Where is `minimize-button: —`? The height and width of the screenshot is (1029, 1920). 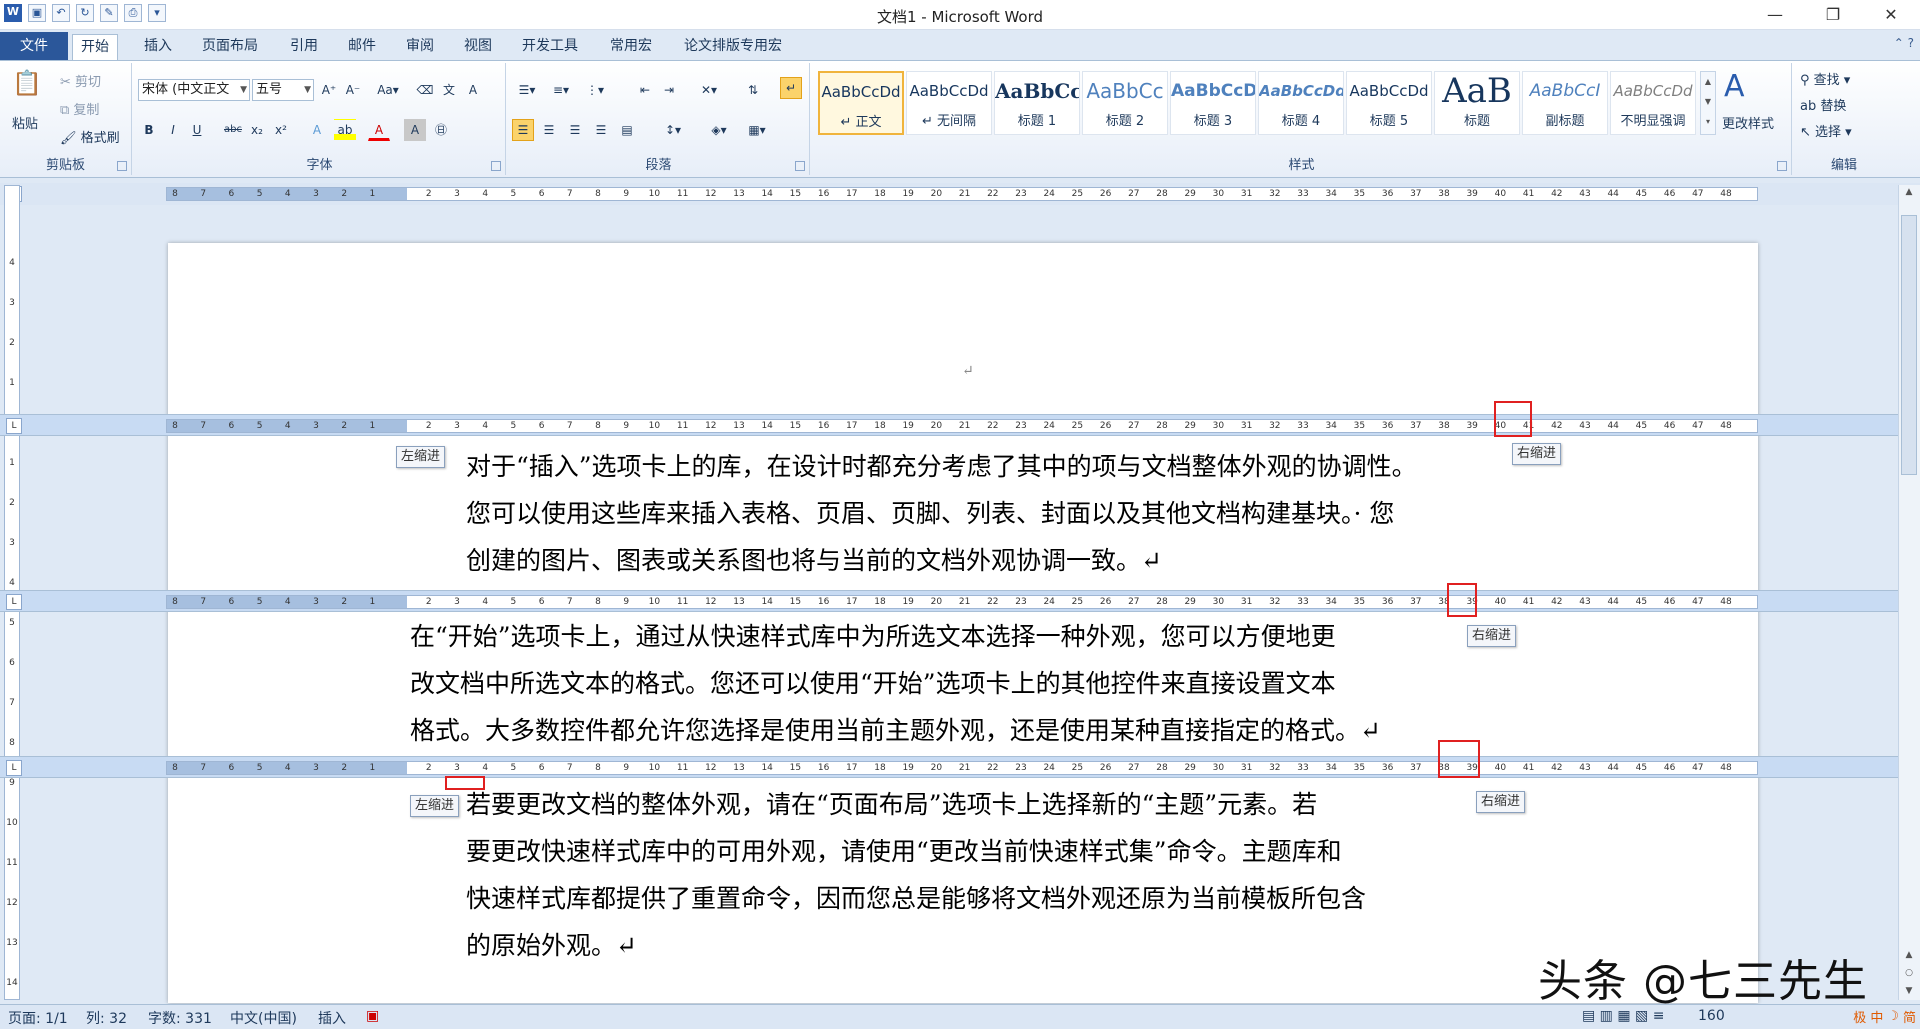 minimize-button: — is located at coordinates (1775, 15).